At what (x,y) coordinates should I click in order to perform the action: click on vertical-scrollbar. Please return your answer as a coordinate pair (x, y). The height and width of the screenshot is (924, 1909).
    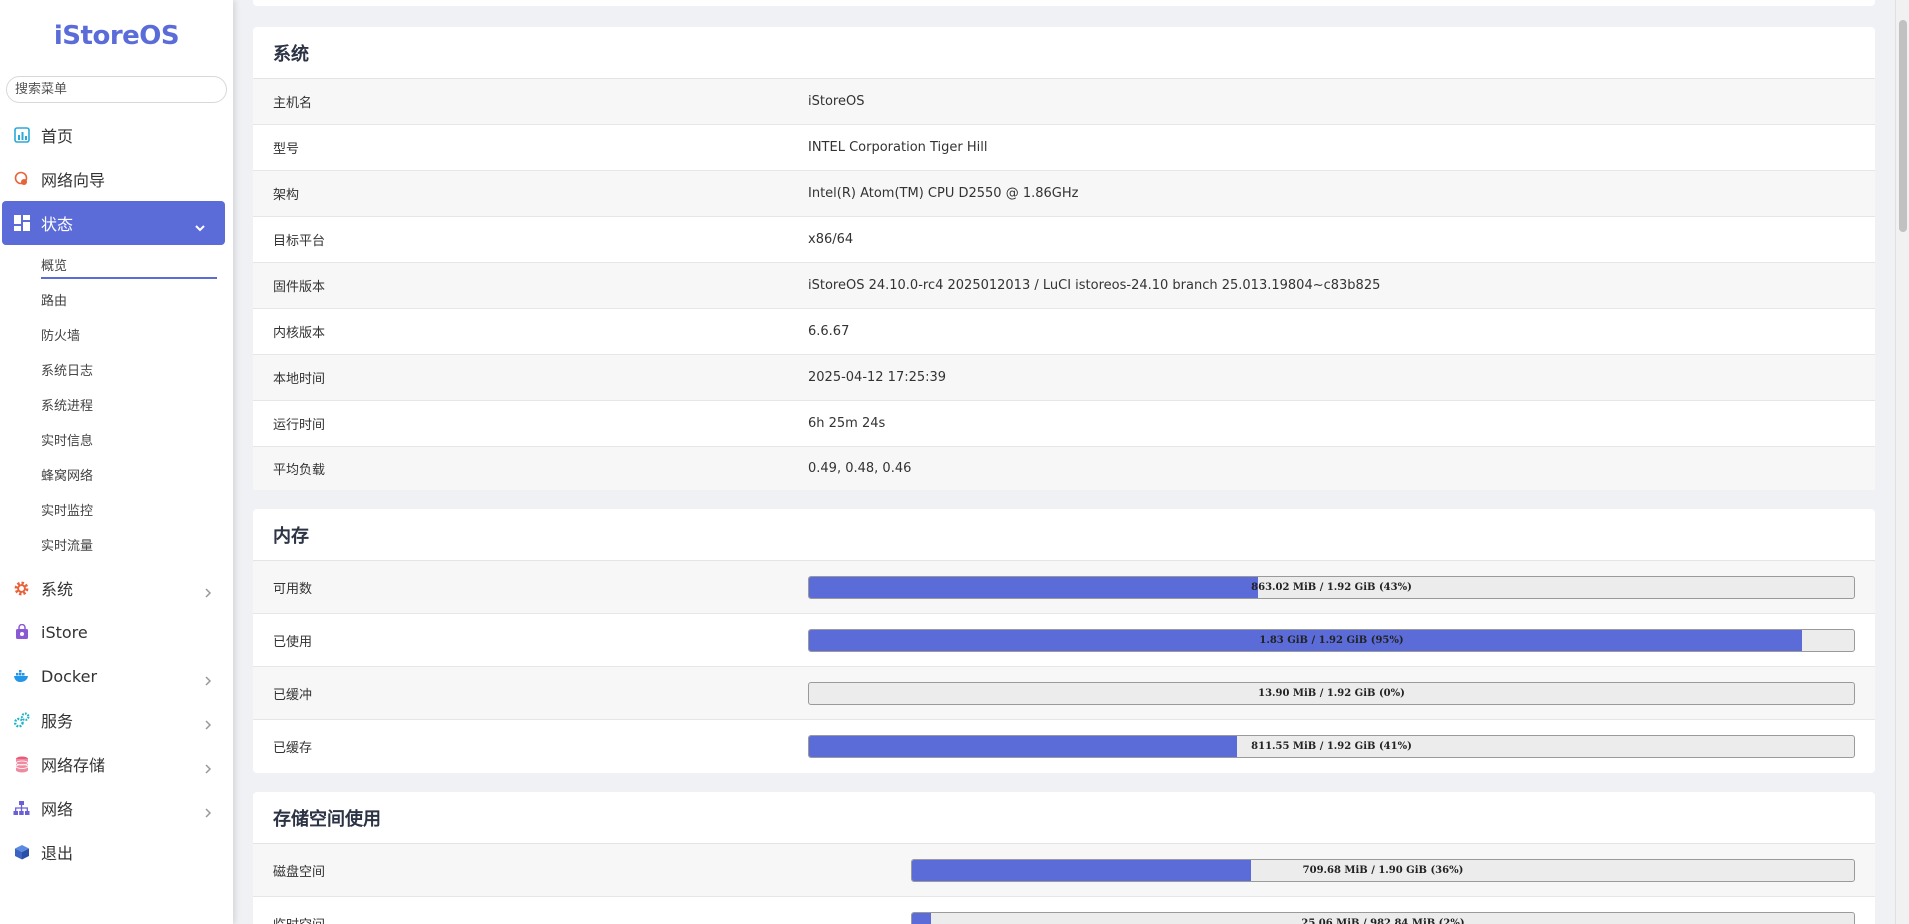
    Looking at the image, I should click on (1902, 462).